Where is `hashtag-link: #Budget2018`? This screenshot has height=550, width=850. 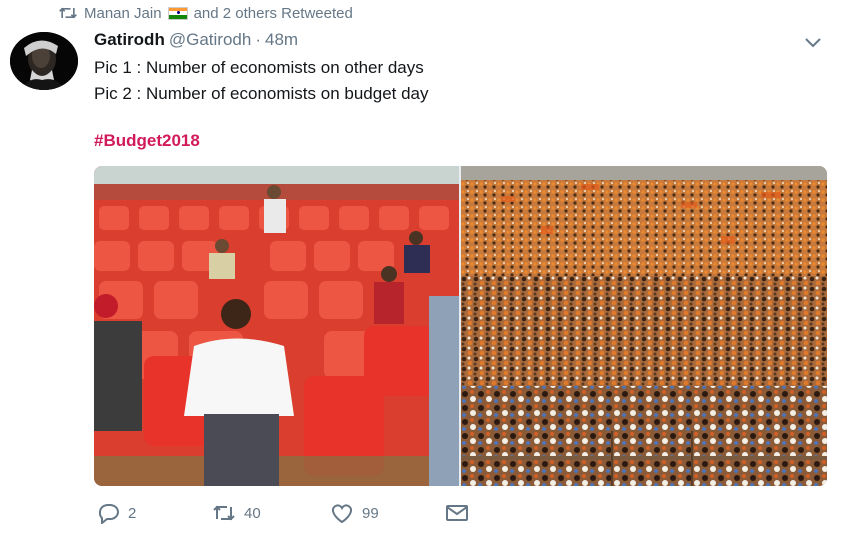 hashtag-link: #Budget2018 is located at coordinates (147, 141).